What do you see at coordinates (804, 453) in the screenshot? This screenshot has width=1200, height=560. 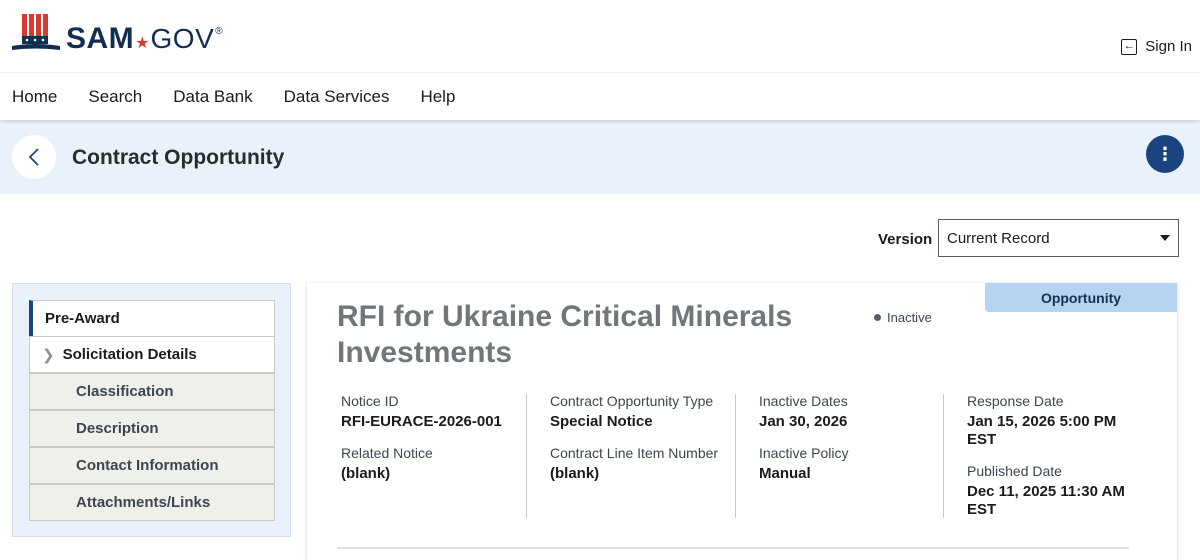 I see `inactive-policy-label: Inactive Policy` at bounding box center [804, 453].